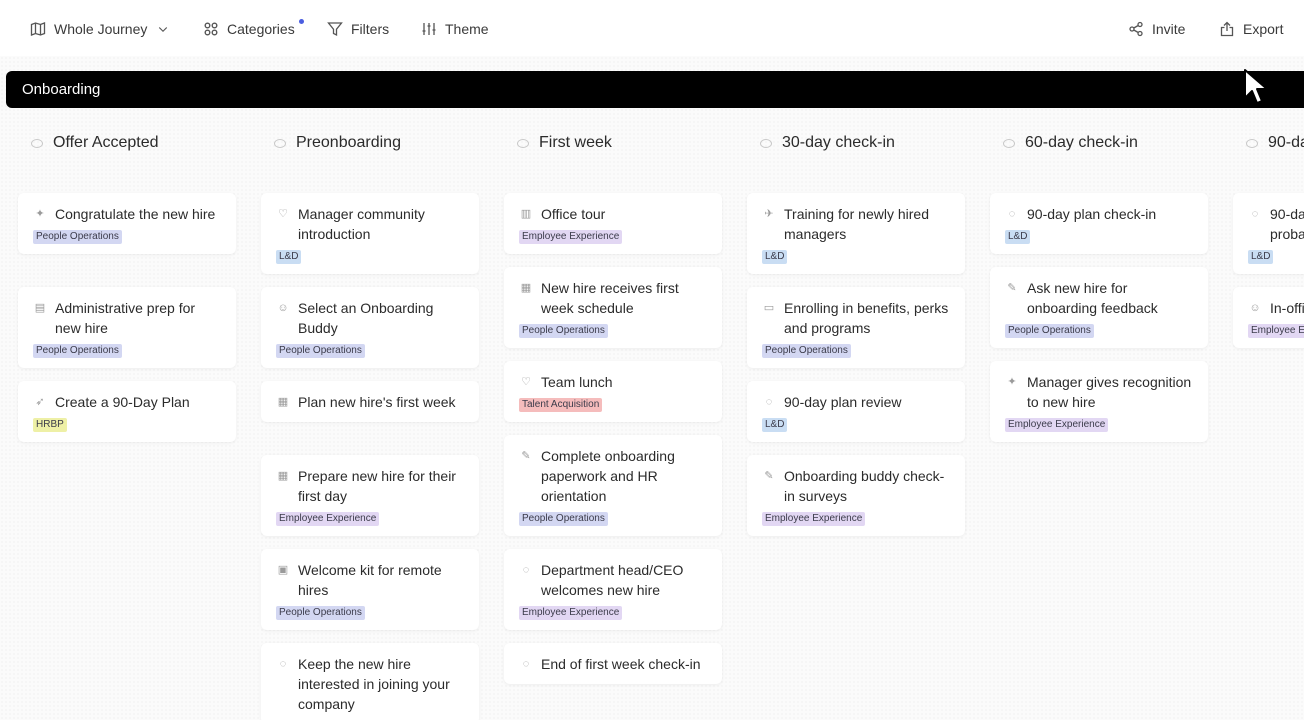  I want to click on phase-bar: Onboarding, so click(655, 89).